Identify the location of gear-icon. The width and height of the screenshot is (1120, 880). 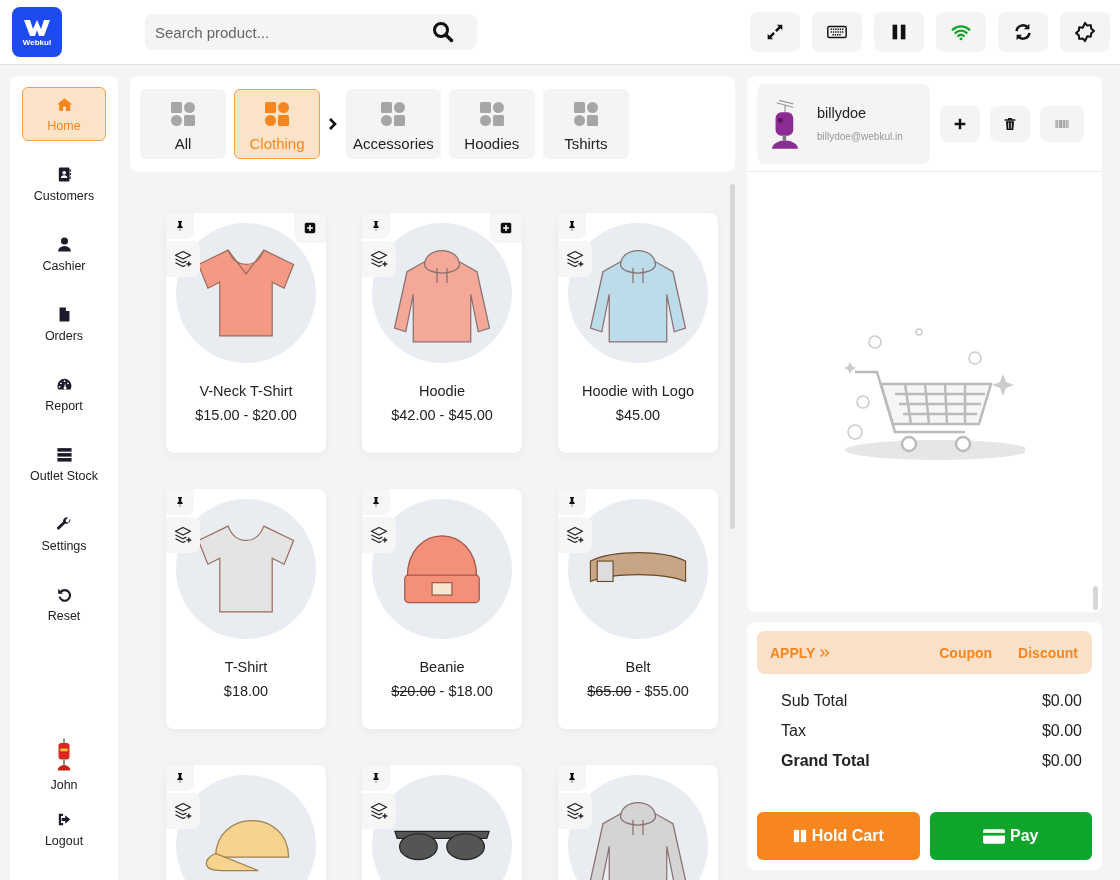
(1085, 32).